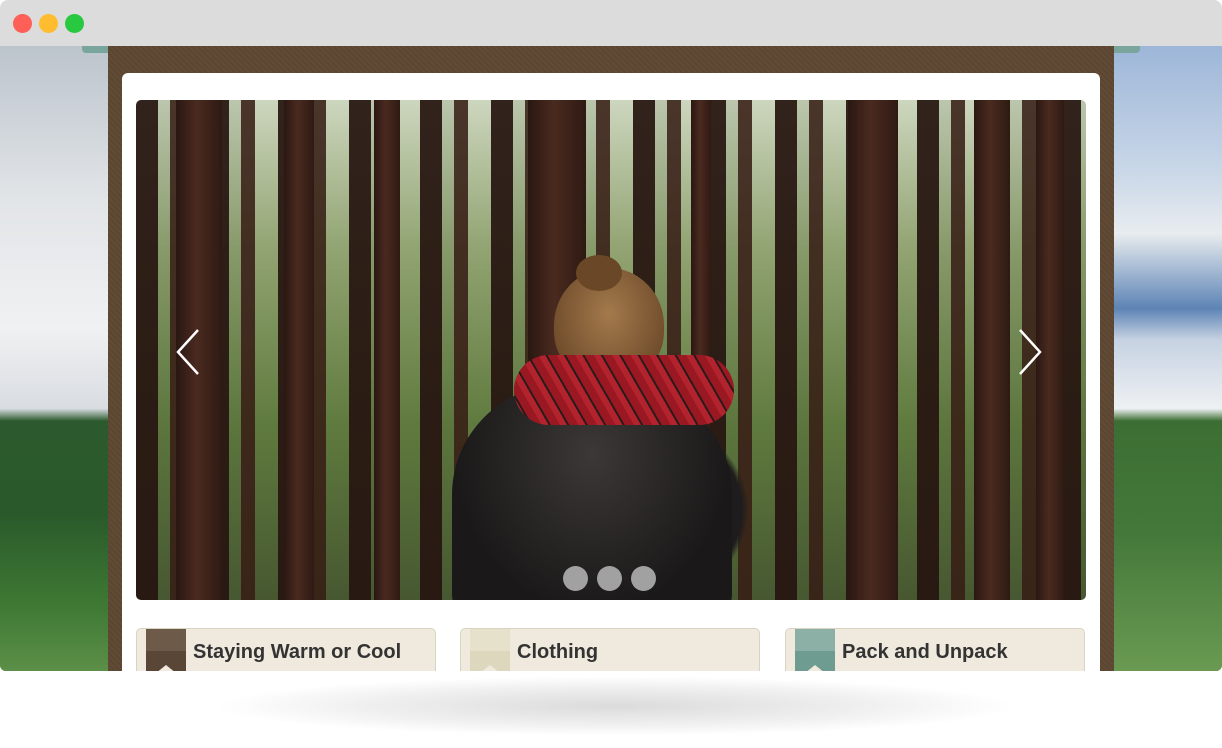 Image resolution: width=1222 pixels, height=748 pixels. What do you see at coordinates (74, 23) in the screenshot?
I see `maximize-window-button` at bounding box center [74, 23].